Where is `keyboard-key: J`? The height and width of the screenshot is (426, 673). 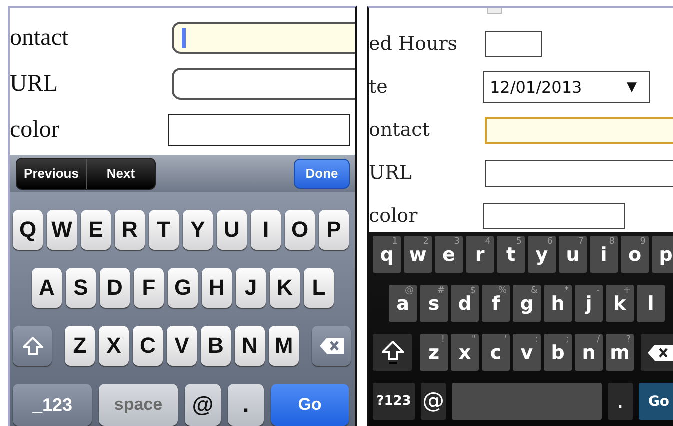 keyboard-key: J is located at coordinates (251, 288).